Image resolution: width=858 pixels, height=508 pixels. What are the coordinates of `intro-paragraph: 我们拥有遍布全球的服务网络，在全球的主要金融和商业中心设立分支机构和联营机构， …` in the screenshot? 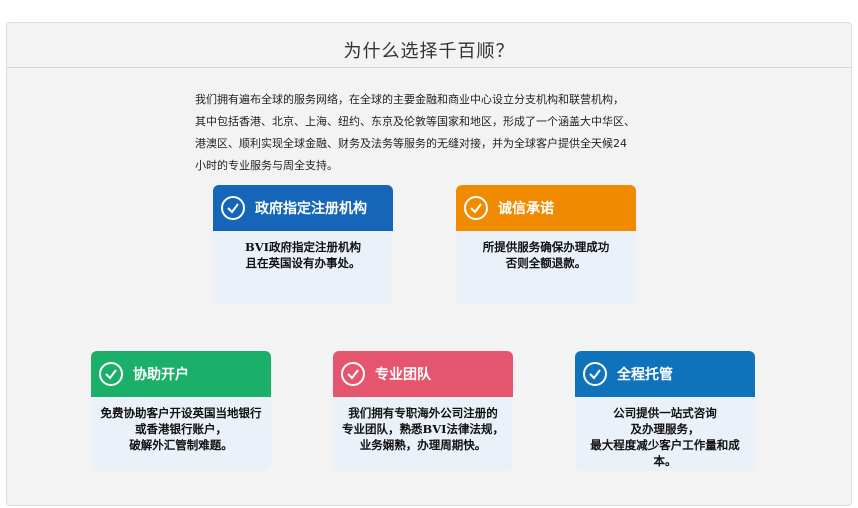 It's located at (429, 133).